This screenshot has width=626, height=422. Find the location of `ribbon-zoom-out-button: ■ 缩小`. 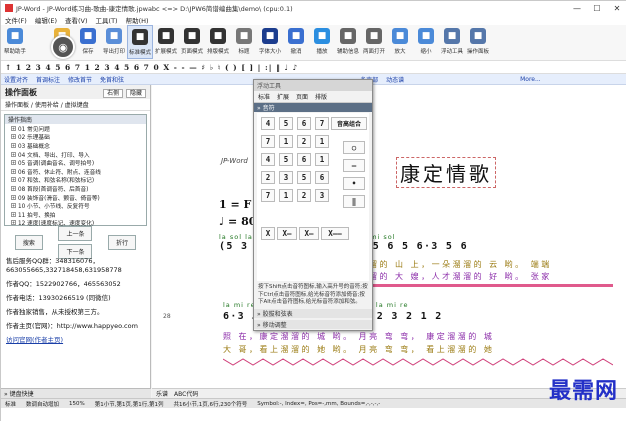

ribbon-zoom-out-button: ■ 缩小 is located at coordinates (426, 42).